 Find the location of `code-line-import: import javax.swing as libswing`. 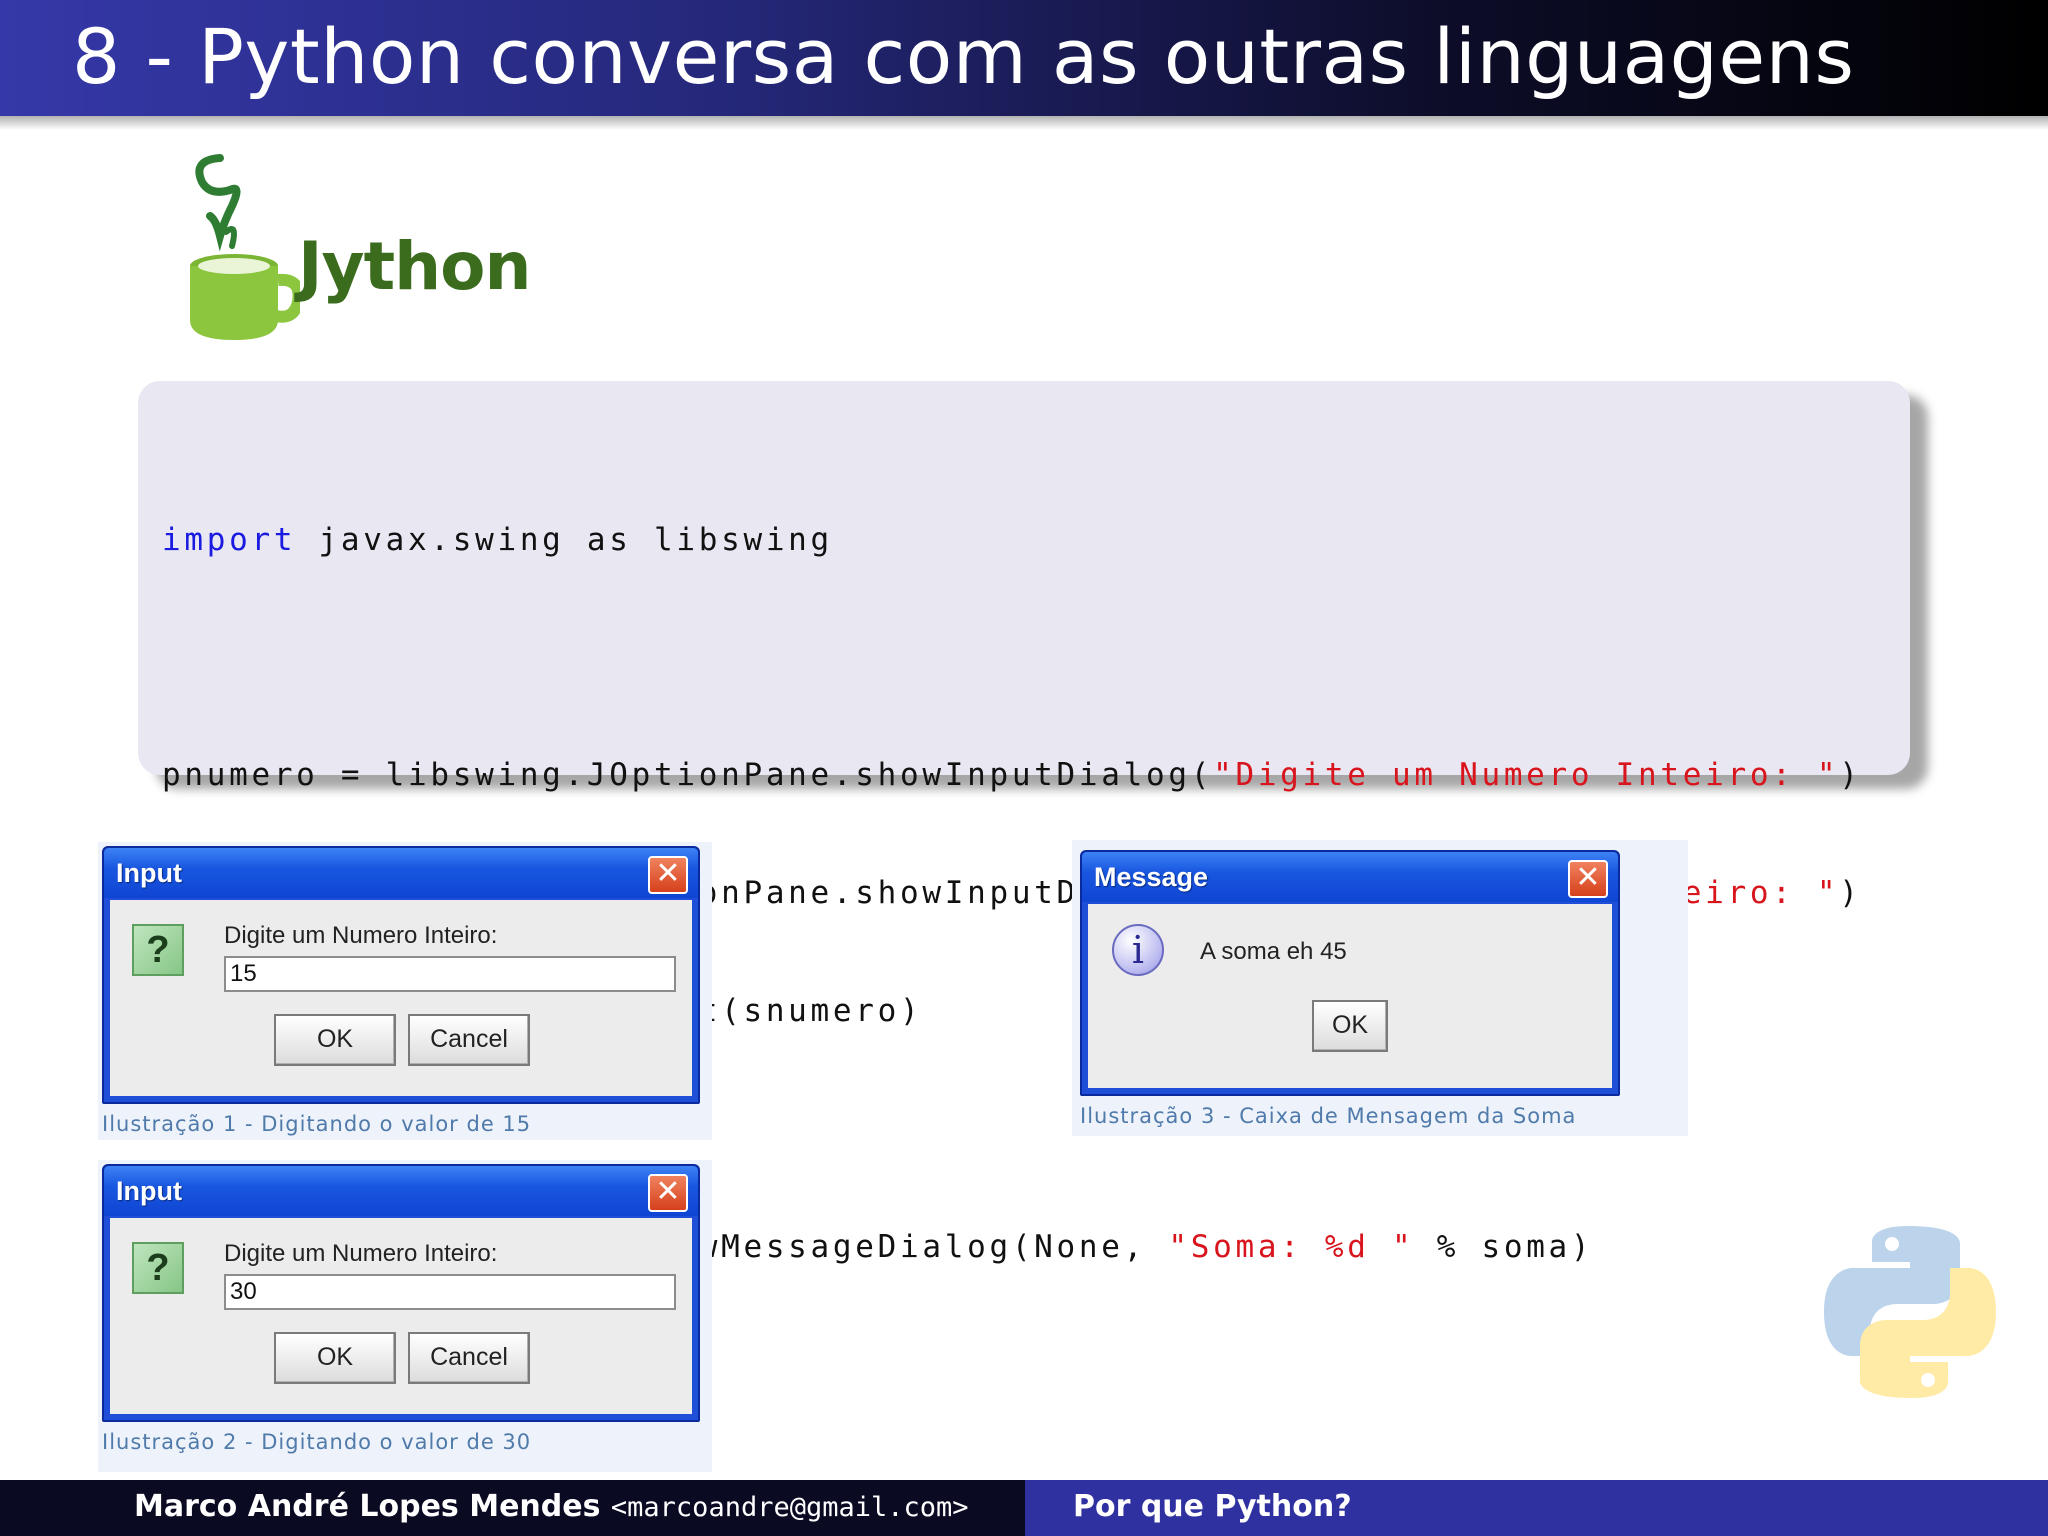

code-line-import: import javax.swing as libswing is located at coordinates (1012, 540).